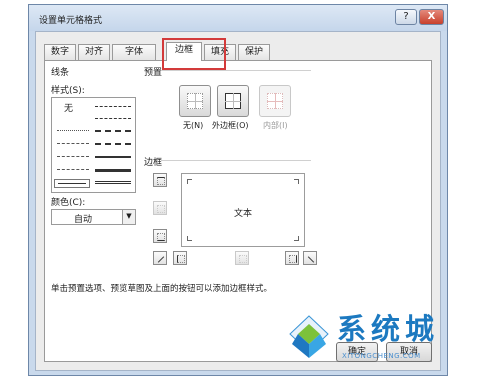 This screenshot has width=480, height=381. Describe the element at coordinates (275, 125) in the screenshot. I see `preset-inside-label: 内部(I)` at that location.